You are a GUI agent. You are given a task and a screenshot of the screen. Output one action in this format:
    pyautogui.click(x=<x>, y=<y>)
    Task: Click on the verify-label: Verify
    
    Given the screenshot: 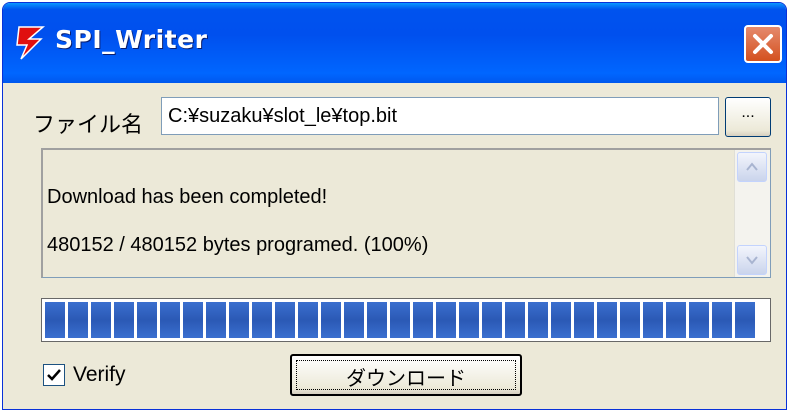 What is the action you would take?
    pyautogui.click(x=99, y=374)
    